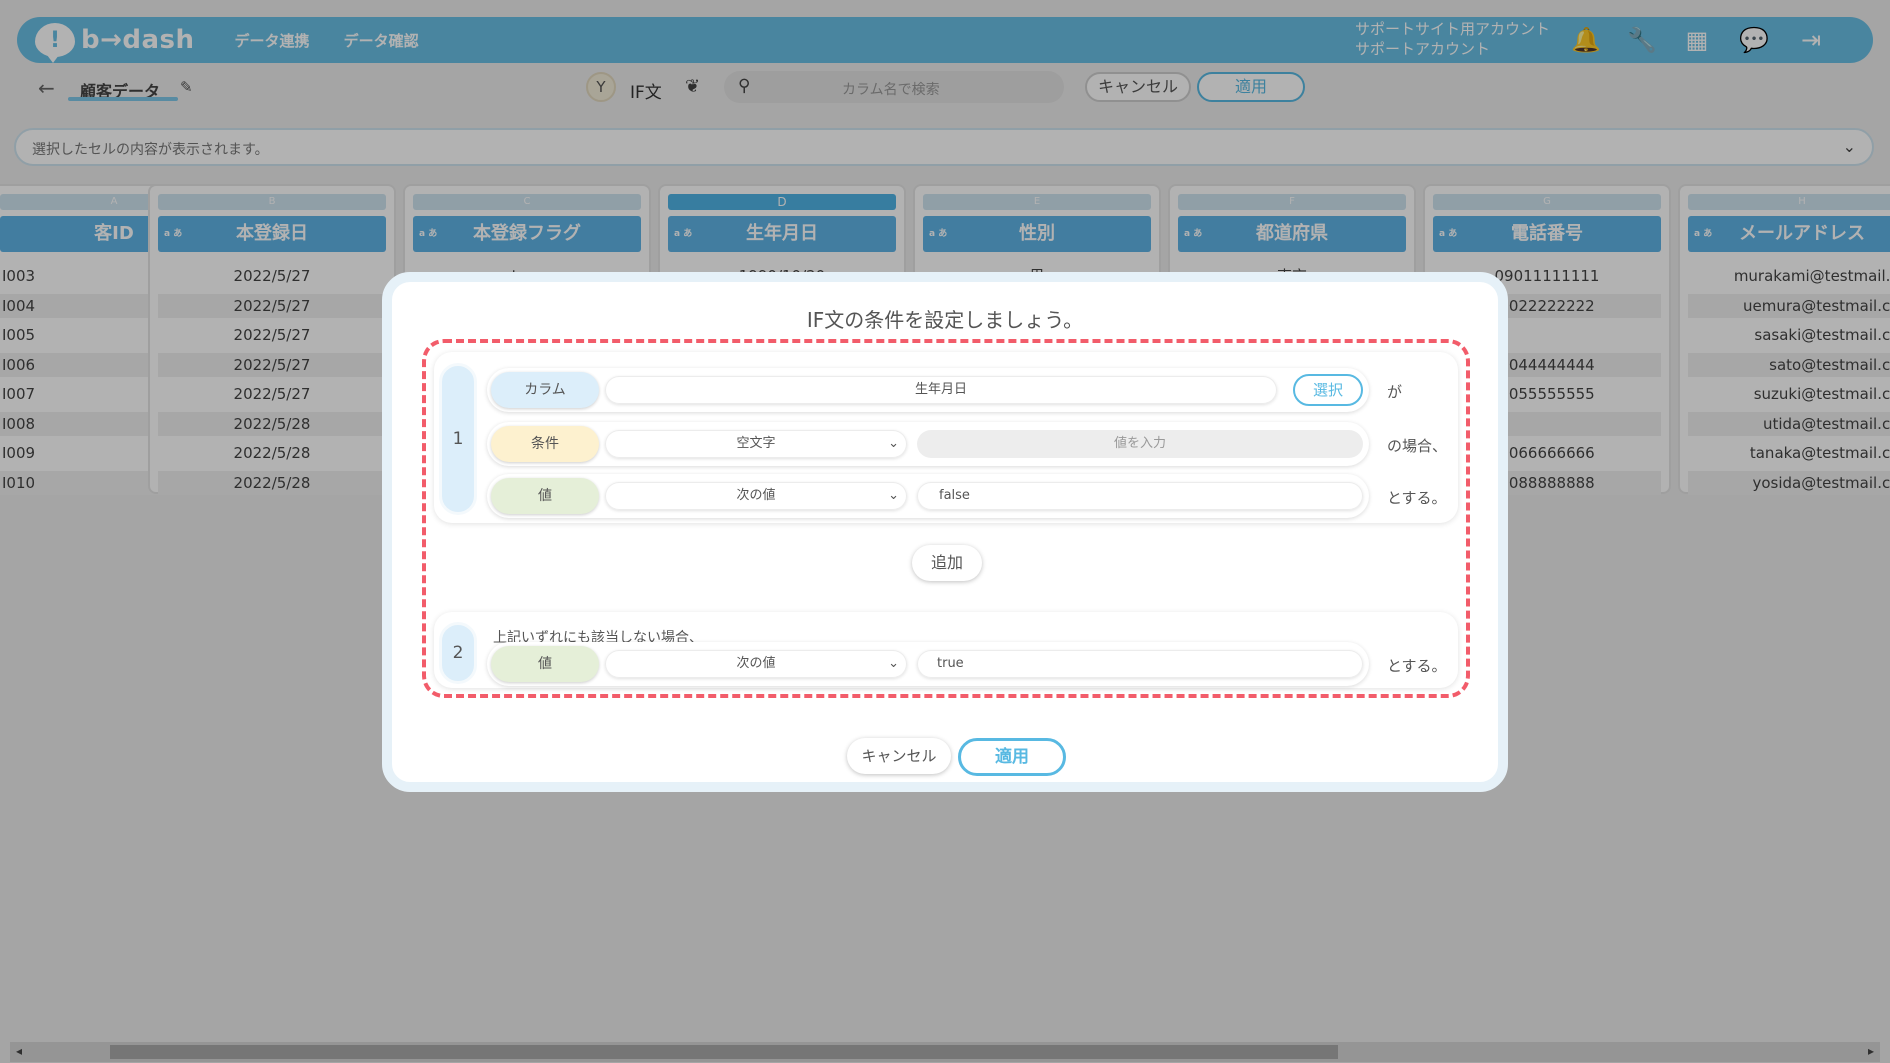  I want to click on suffix-tosuru-1: とする。, so click(1417, 498).